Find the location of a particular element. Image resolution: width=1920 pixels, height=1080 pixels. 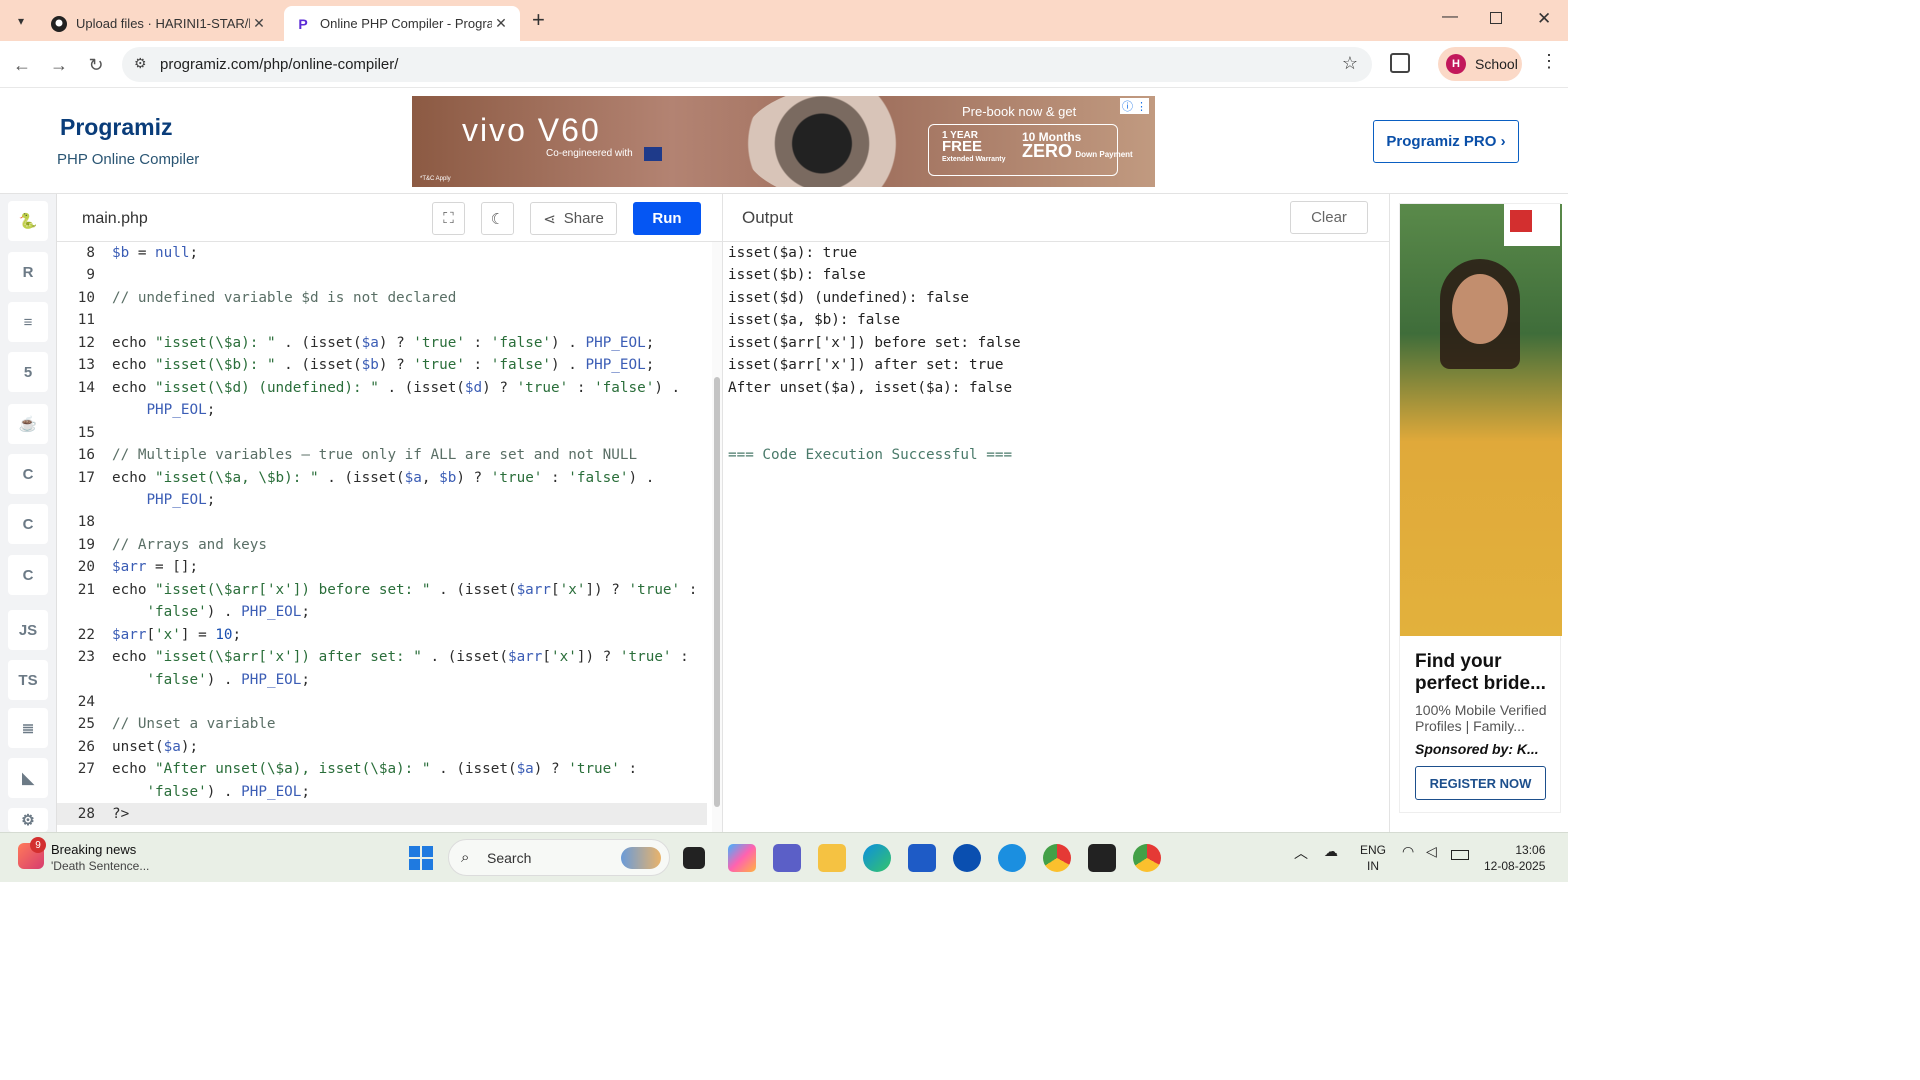

extensions-icon is located at coordinates (1400, 63).